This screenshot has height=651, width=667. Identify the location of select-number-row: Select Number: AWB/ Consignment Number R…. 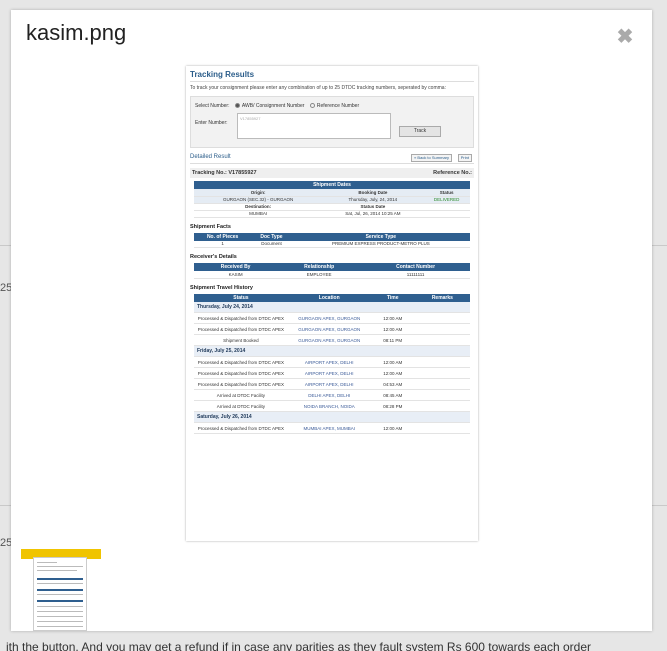
(277, 106).